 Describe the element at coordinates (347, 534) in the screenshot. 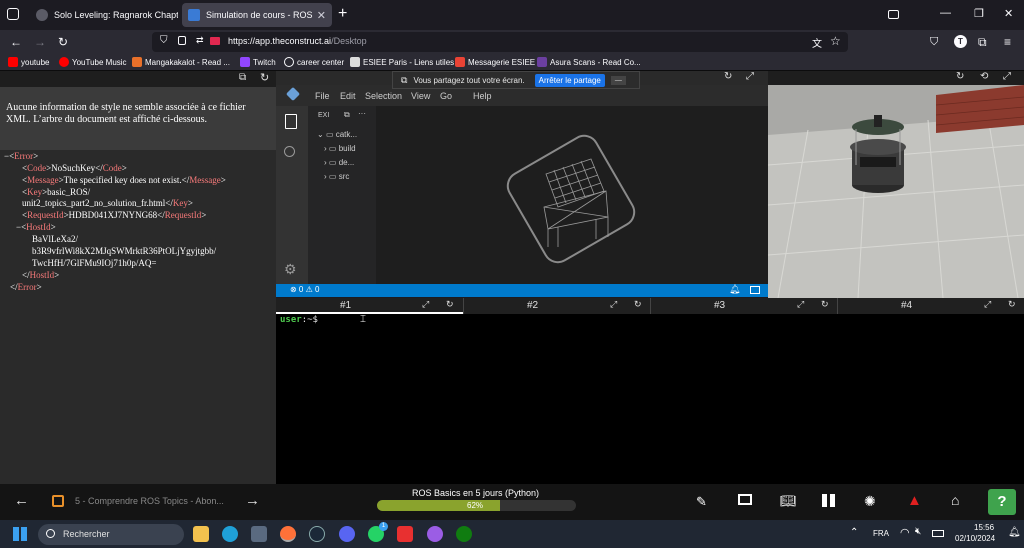

I see `discord-icon` at that location.